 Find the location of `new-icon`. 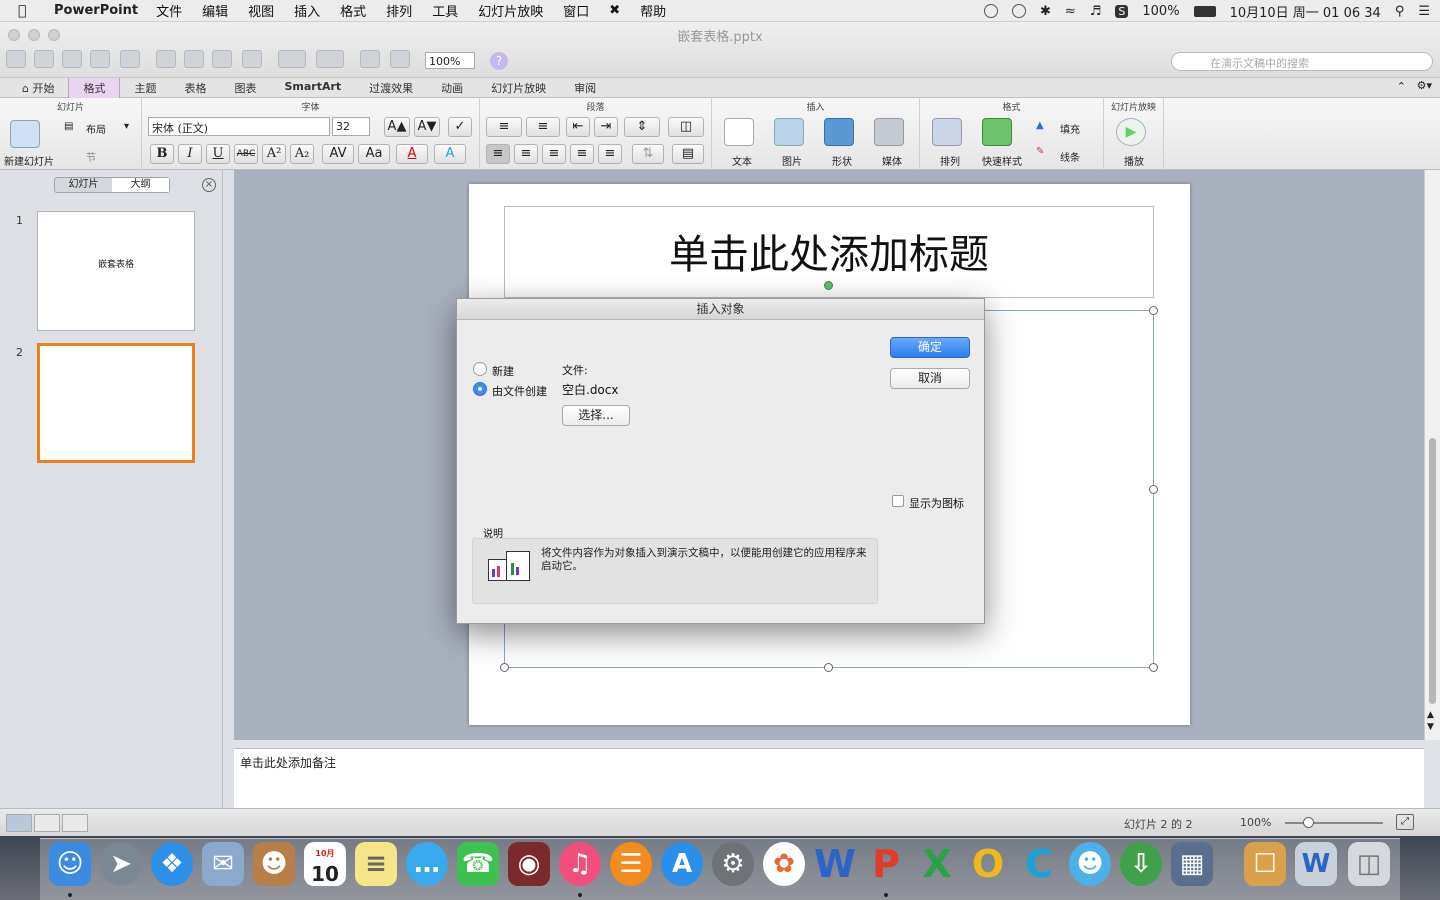

new-icon is located at coordinates (16, 59).